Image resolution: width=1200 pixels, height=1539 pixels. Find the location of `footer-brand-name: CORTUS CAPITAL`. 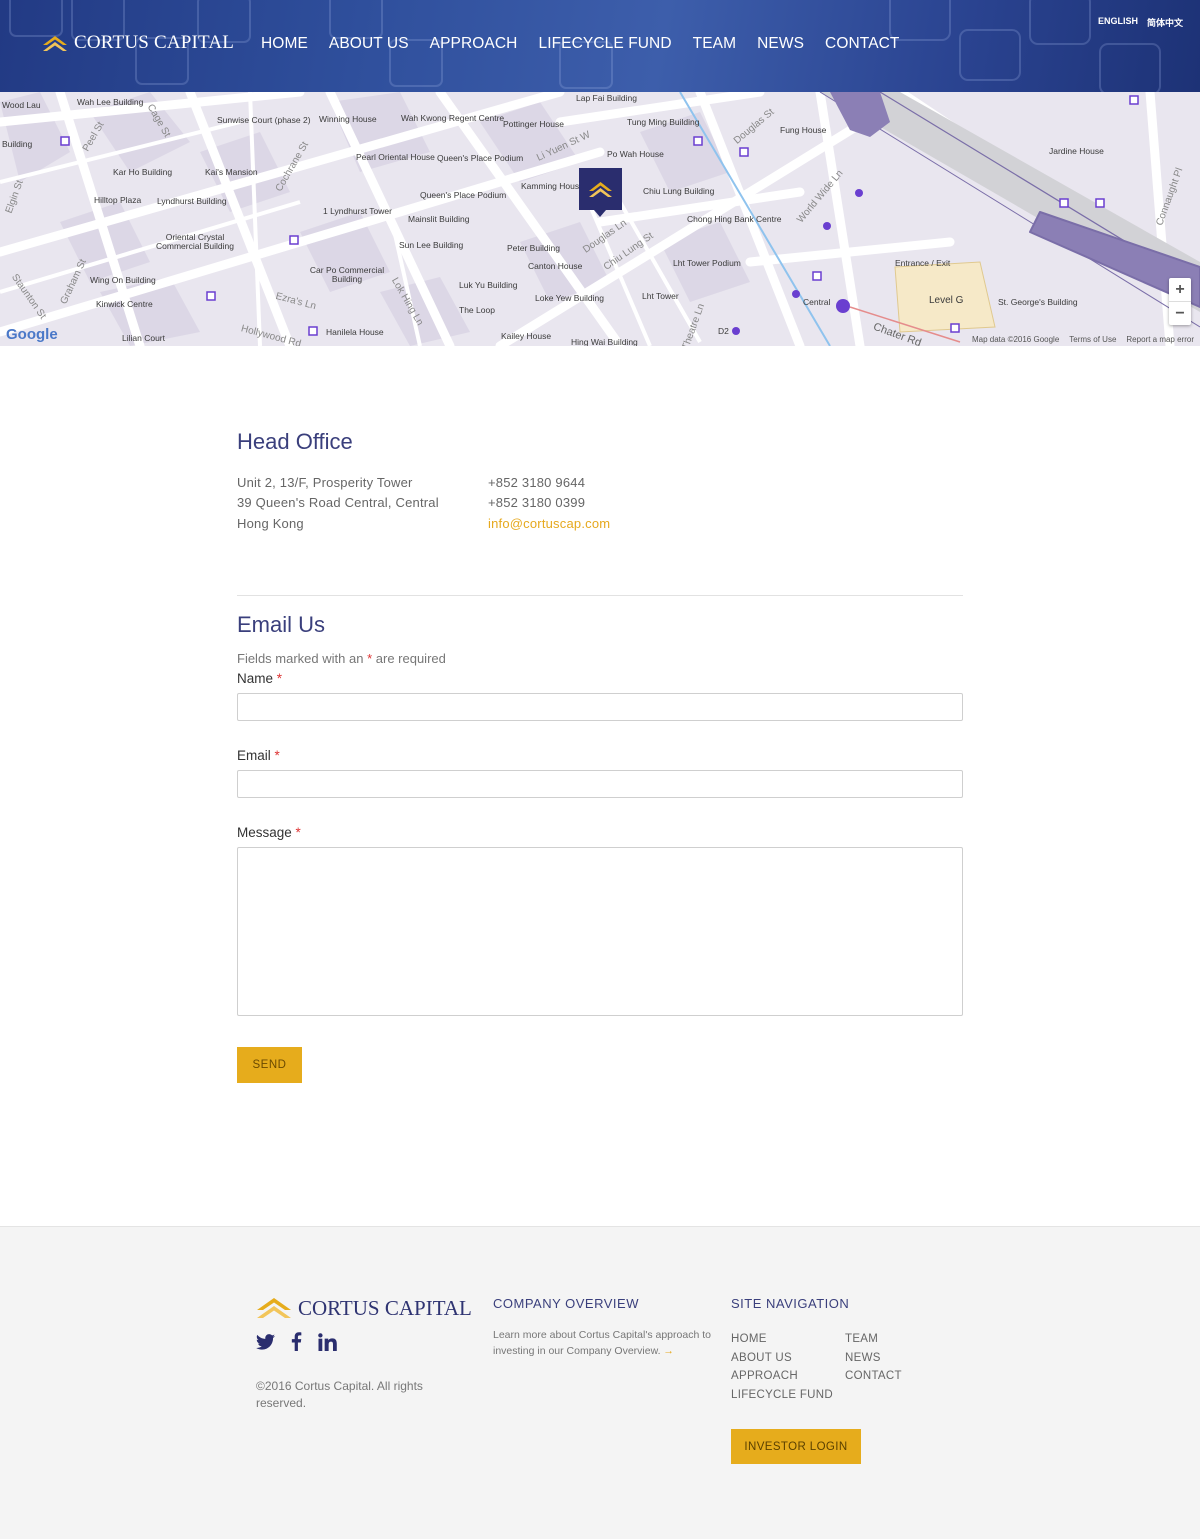

footer-brand-name: CORTUS CAPITAL is located at coordinates (385, 1308).